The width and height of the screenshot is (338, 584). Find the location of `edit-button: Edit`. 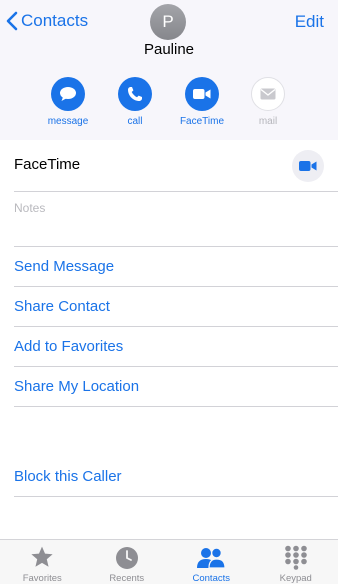

edit-button: Edit is located at coordinates (309, 22).